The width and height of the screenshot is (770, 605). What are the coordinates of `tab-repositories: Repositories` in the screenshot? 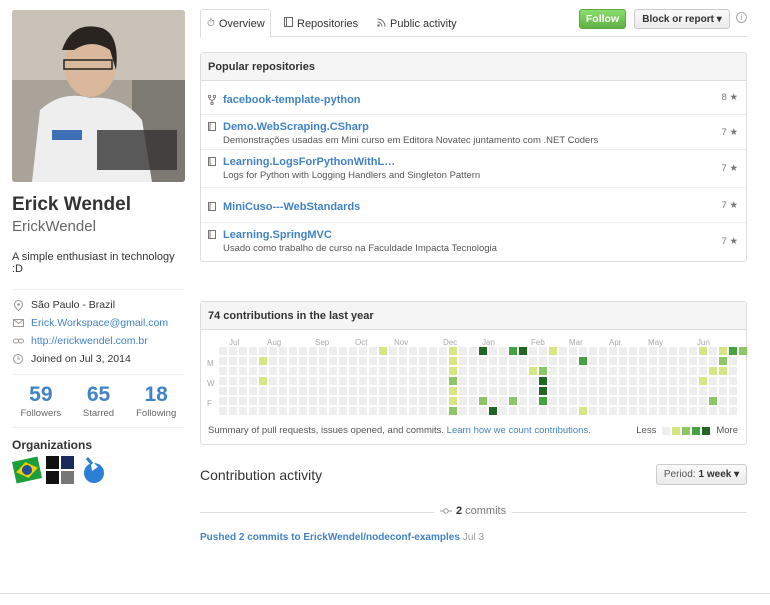 It's located at (321, 23).